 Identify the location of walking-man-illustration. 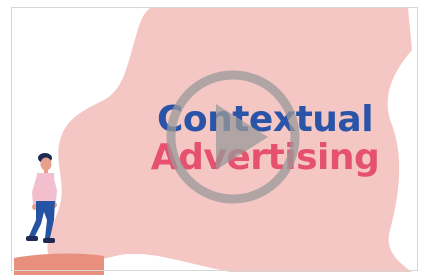
(41, 198).